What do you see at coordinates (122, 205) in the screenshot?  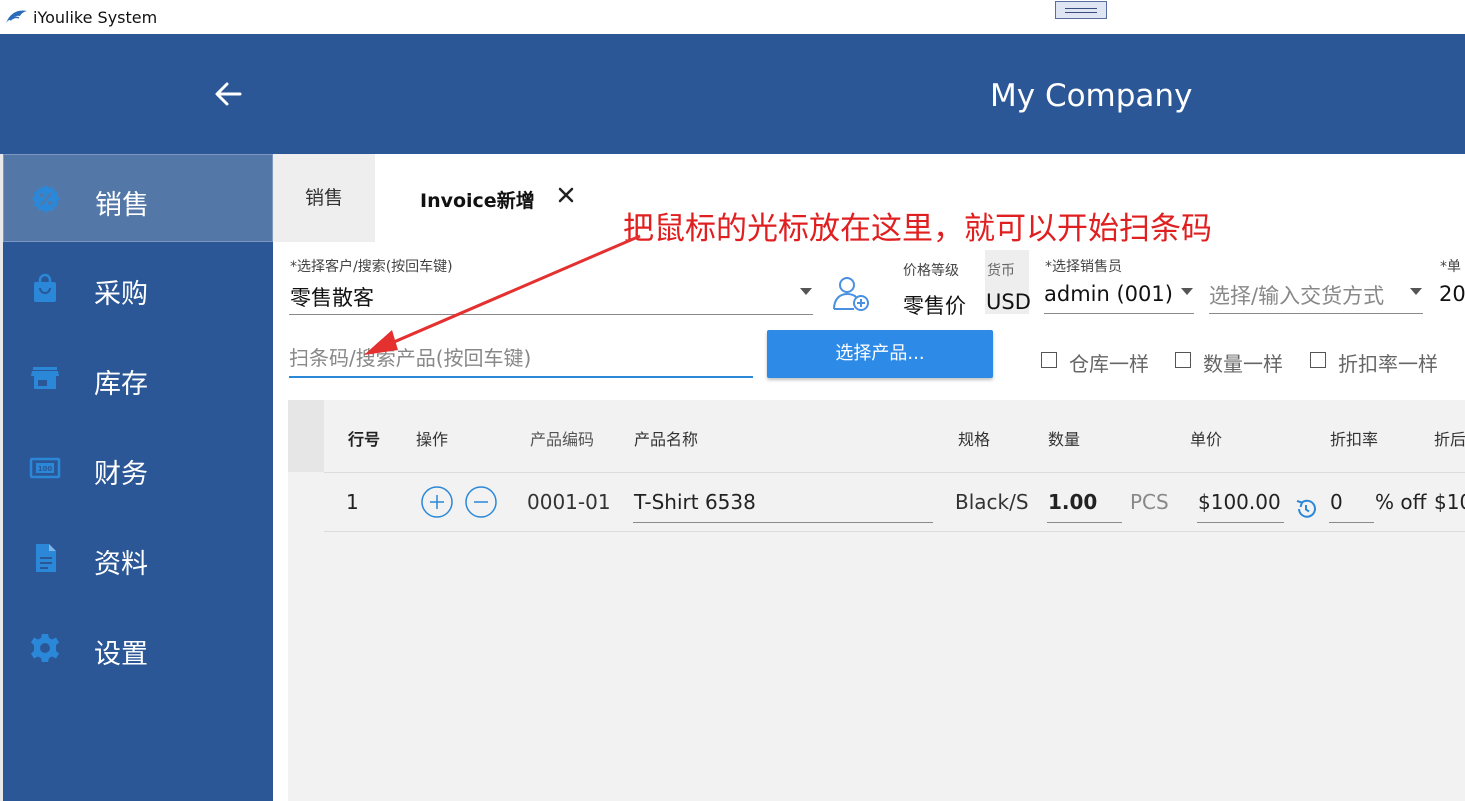 I see `sidebar-item-label: 销售` at bounding box center [122, 205].